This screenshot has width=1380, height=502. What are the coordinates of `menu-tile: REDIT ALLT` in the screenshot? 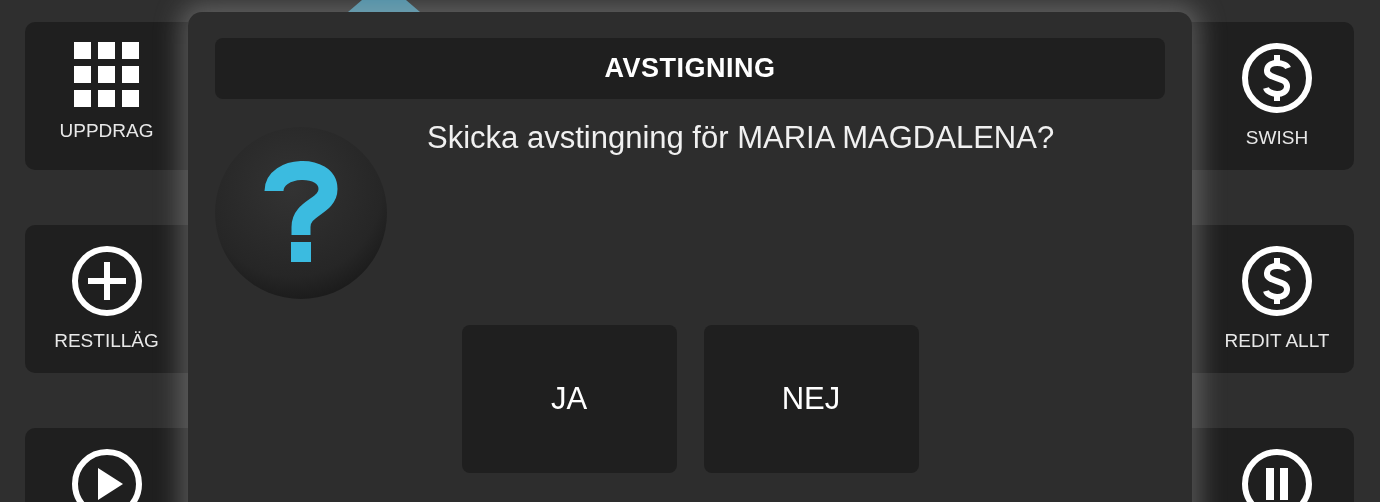 It's located at (1272, 299).